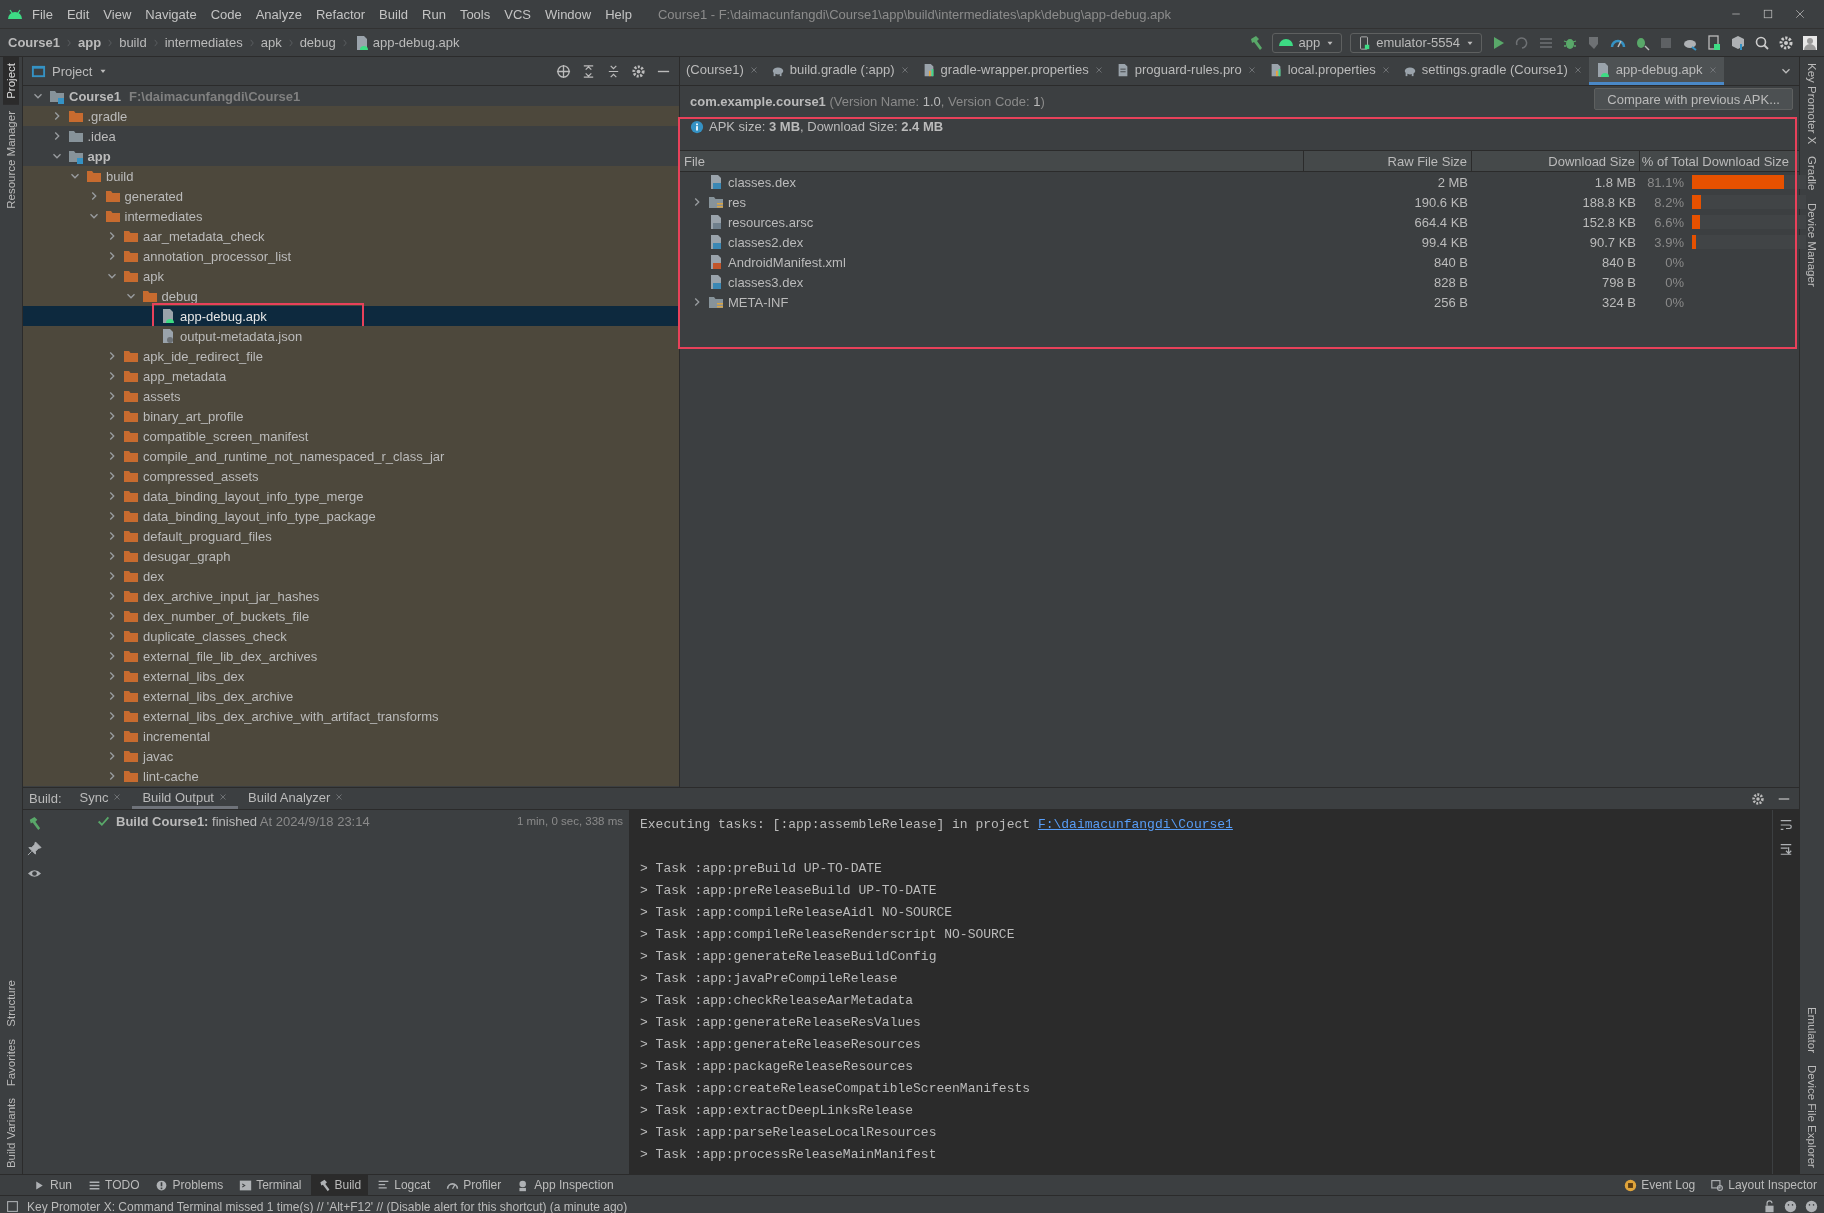 This screenshot has height=1213, width=1824. I want to click on file-name: resources.arsc, so click(771, 222).